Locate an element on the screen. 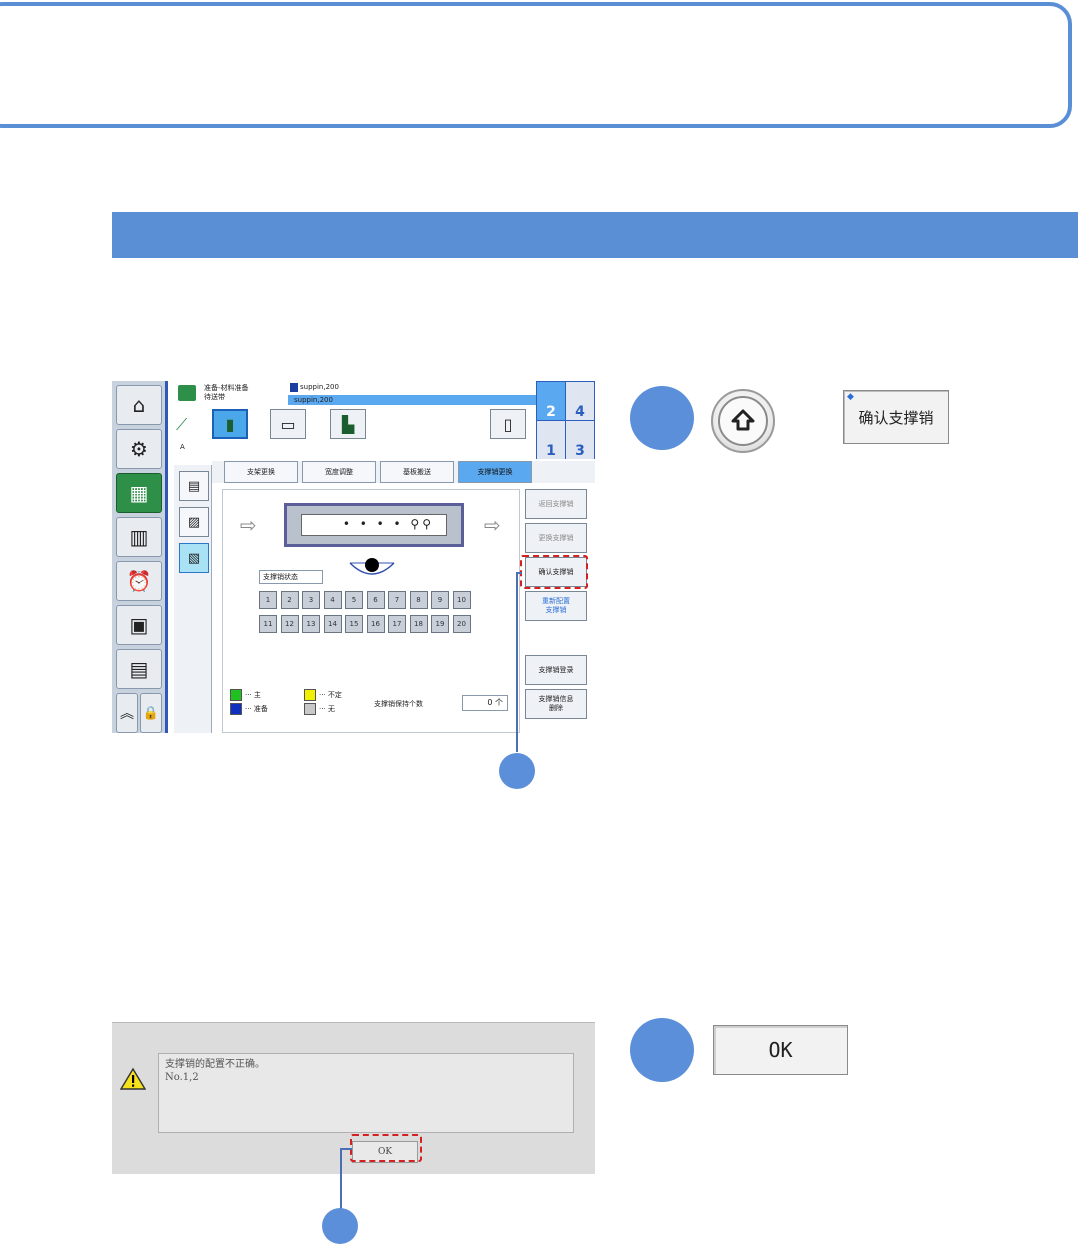 Image resolution: width=1078 pixels, height=1245 pixels. machine-status-icon is located at coordinates (187, 393).